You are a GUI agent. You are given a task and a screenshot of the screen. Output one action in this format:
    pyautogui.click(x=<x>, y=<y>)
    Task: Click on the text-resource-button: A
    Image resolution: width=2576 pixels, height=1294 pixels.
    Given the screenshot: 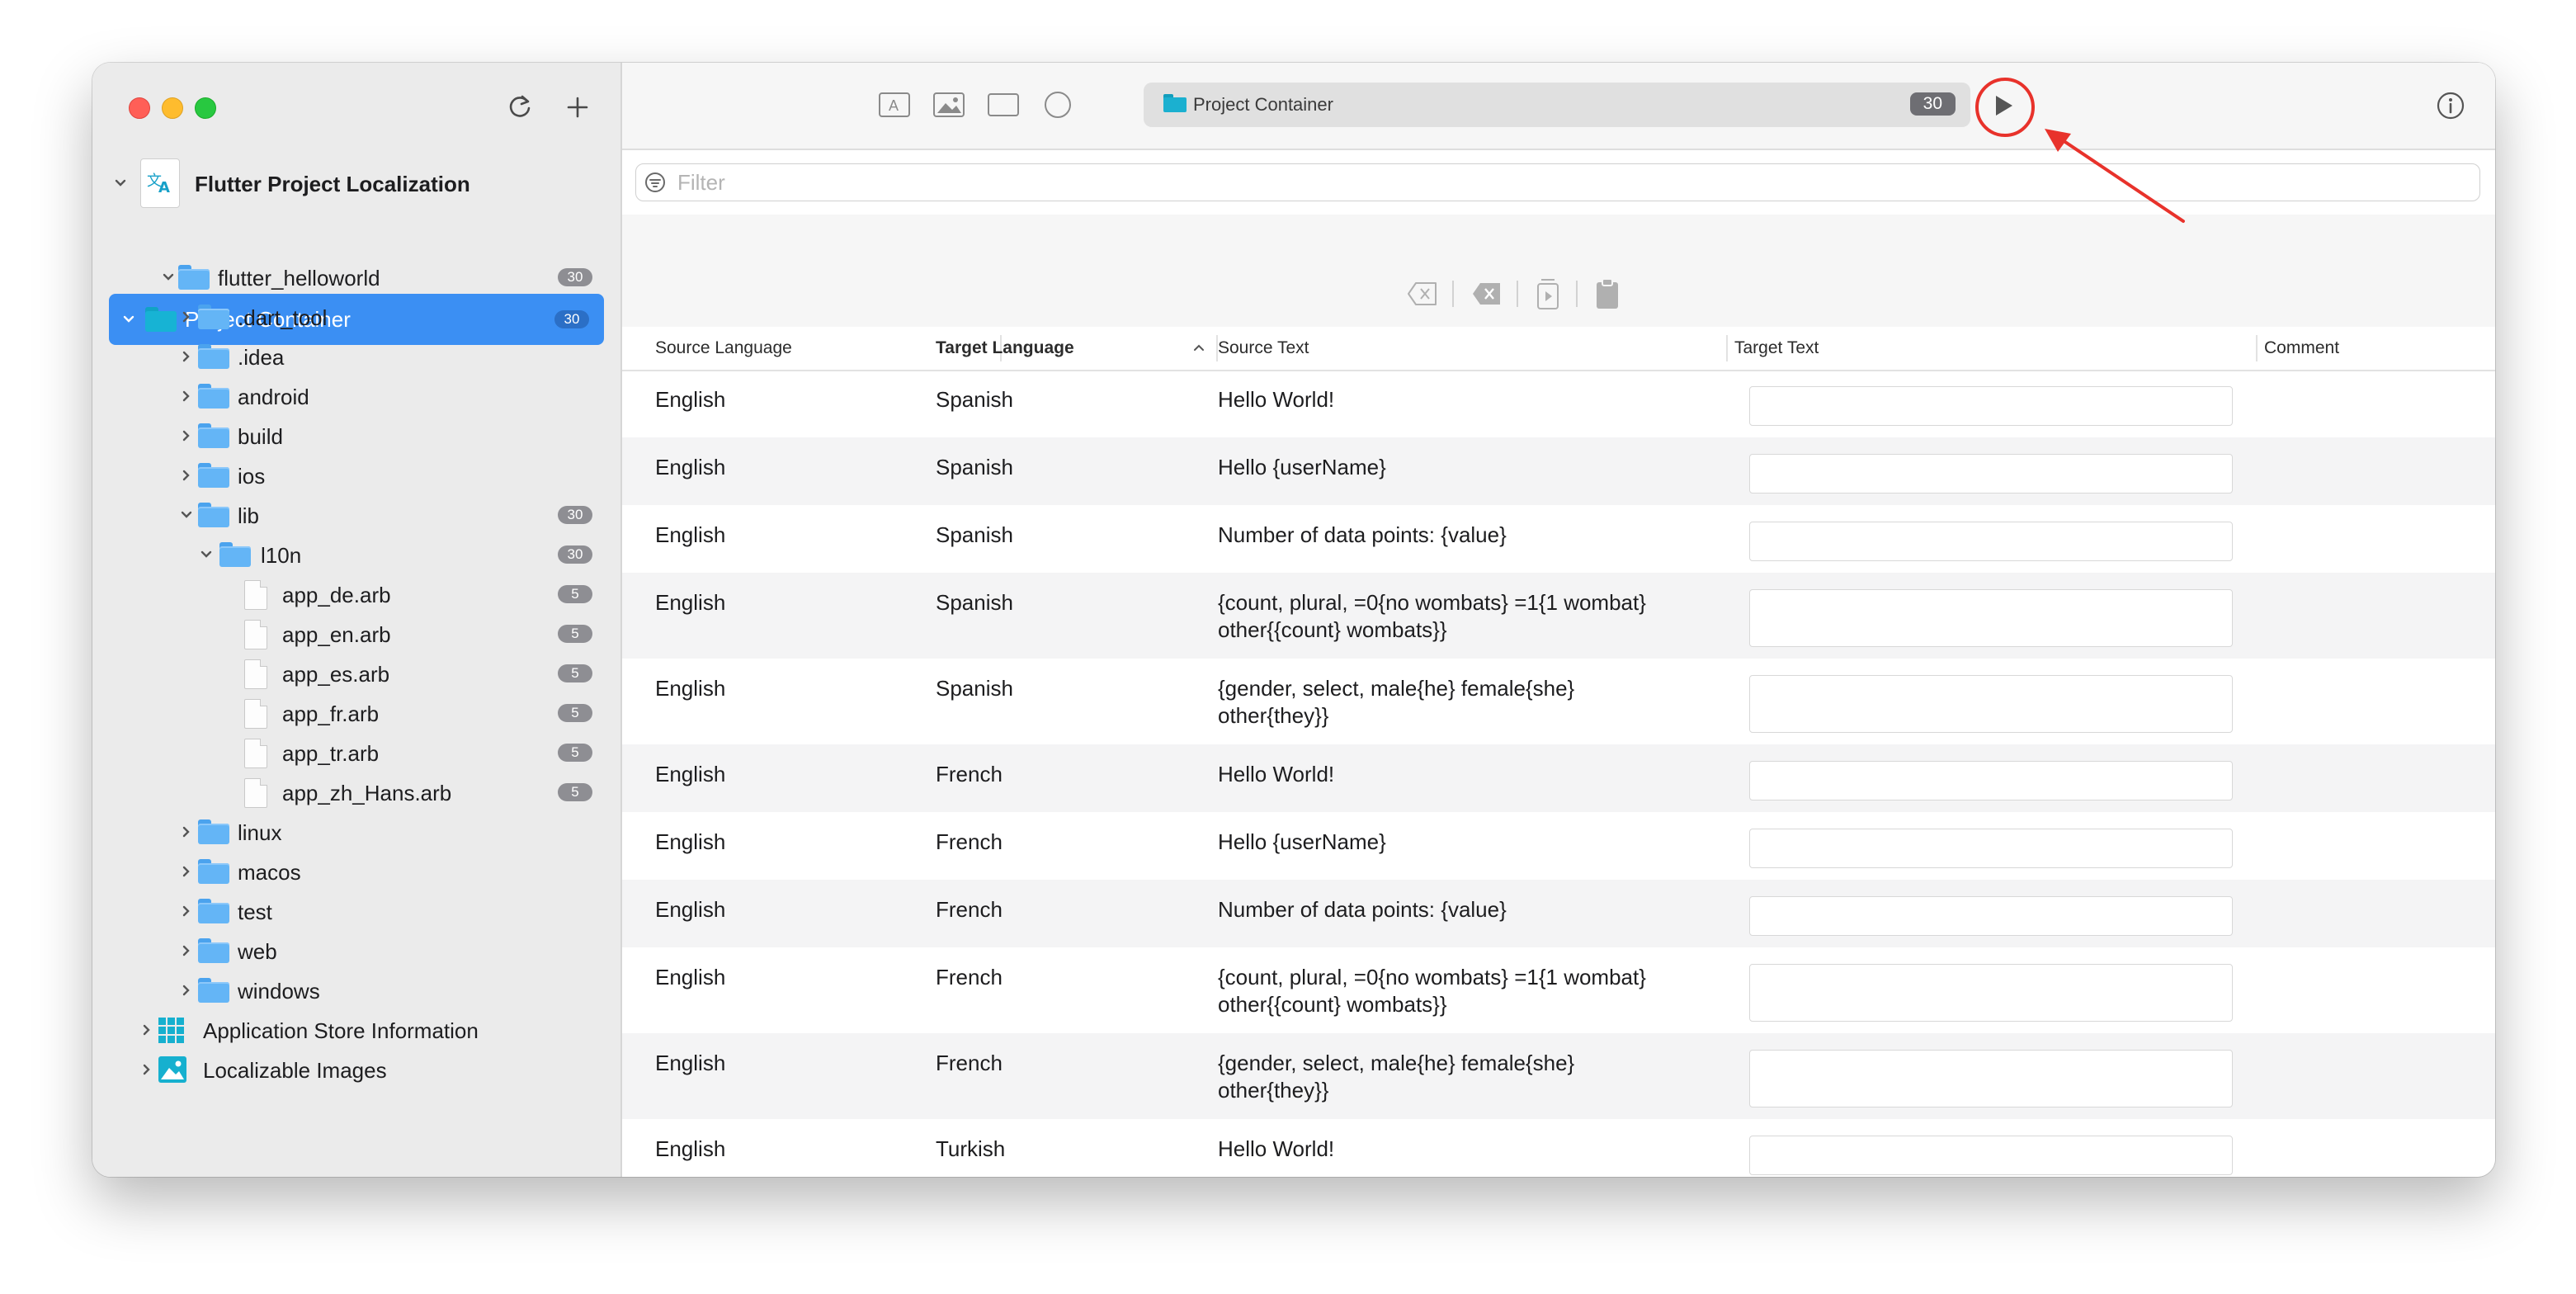 What is the action you would take?
    pyautogui.click(x=894, y=105)
    